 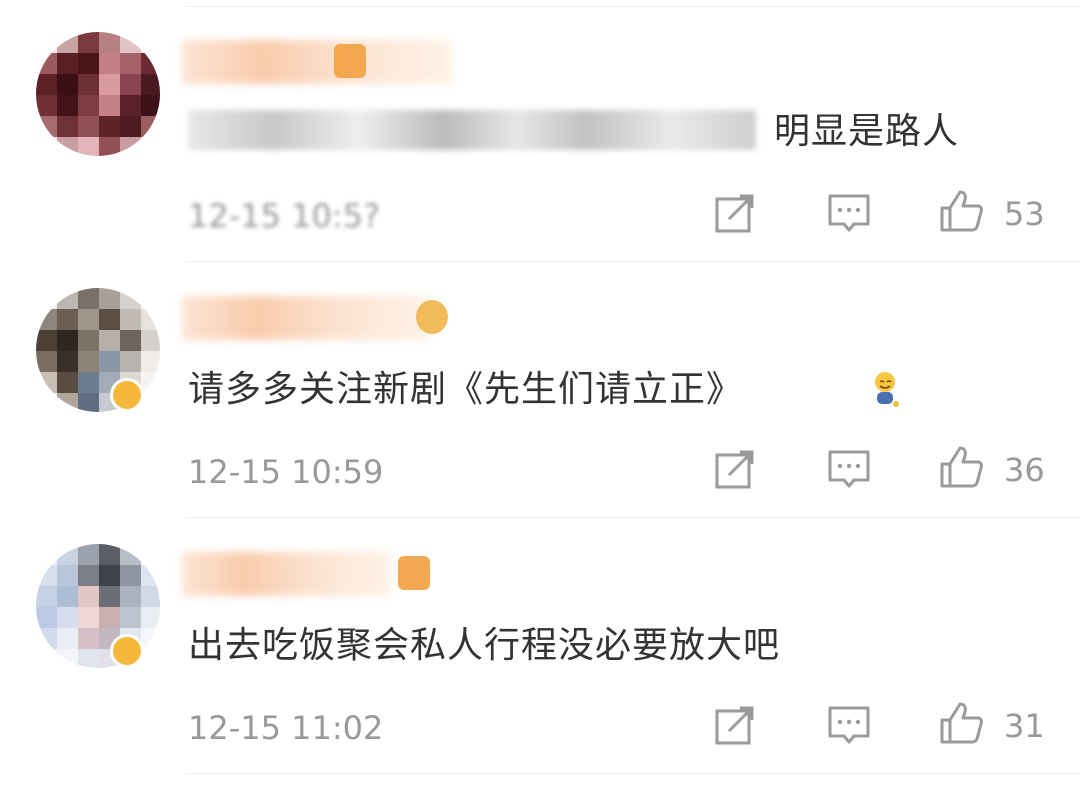 I want to click on avatar, so click(x=98, y=94).